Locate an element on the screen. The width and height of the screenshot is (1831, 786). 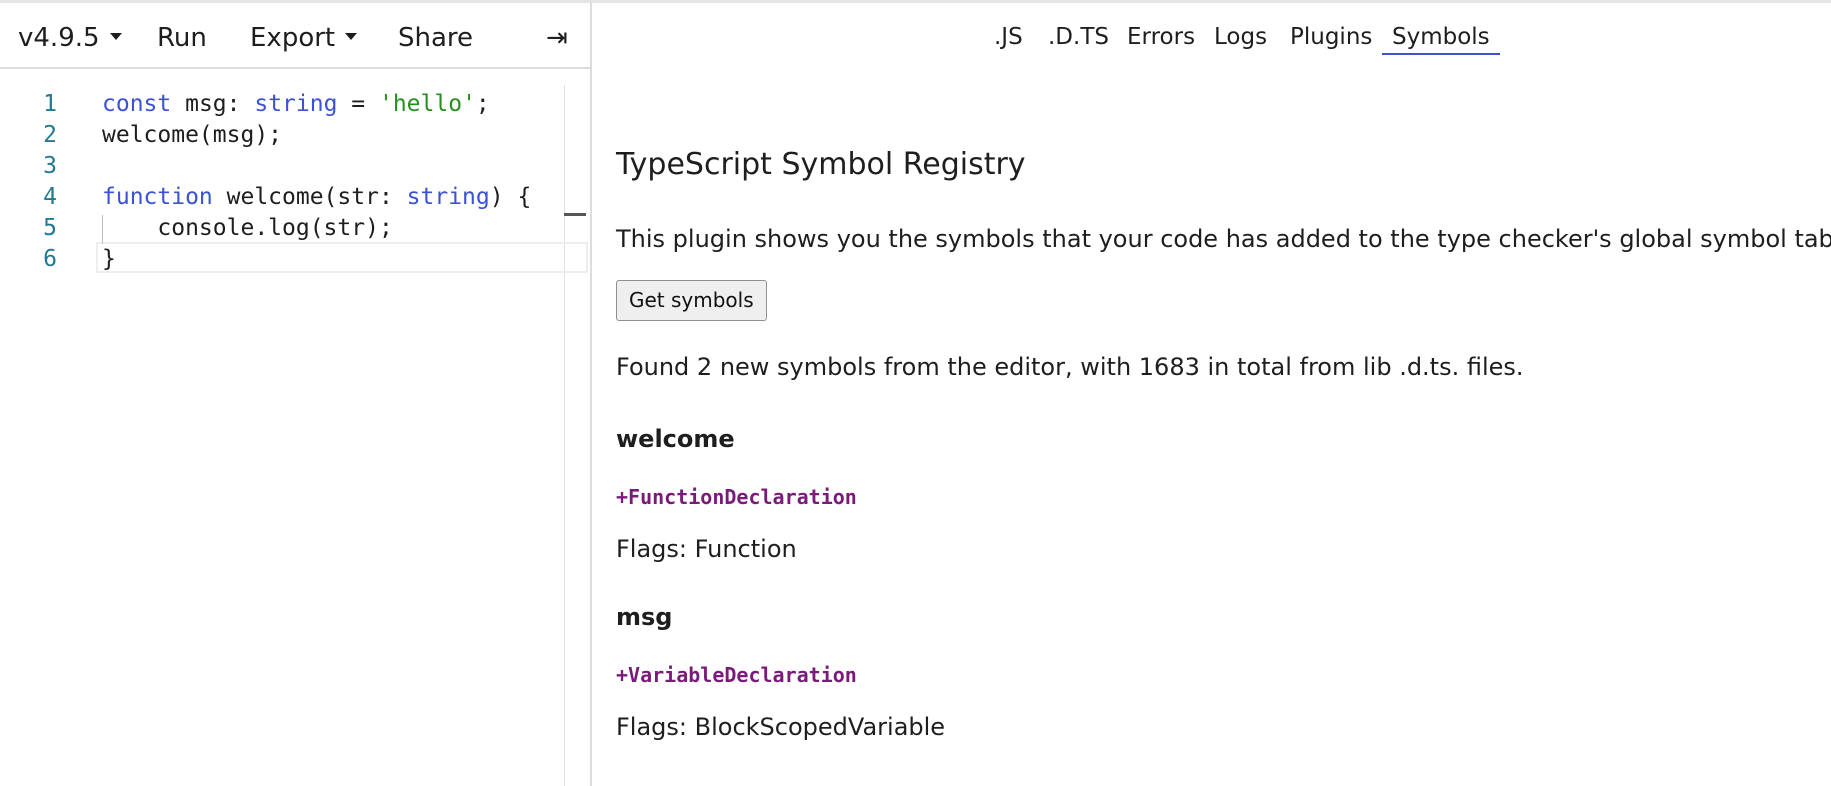
share-button: Share is located at coordinates (435, 38).